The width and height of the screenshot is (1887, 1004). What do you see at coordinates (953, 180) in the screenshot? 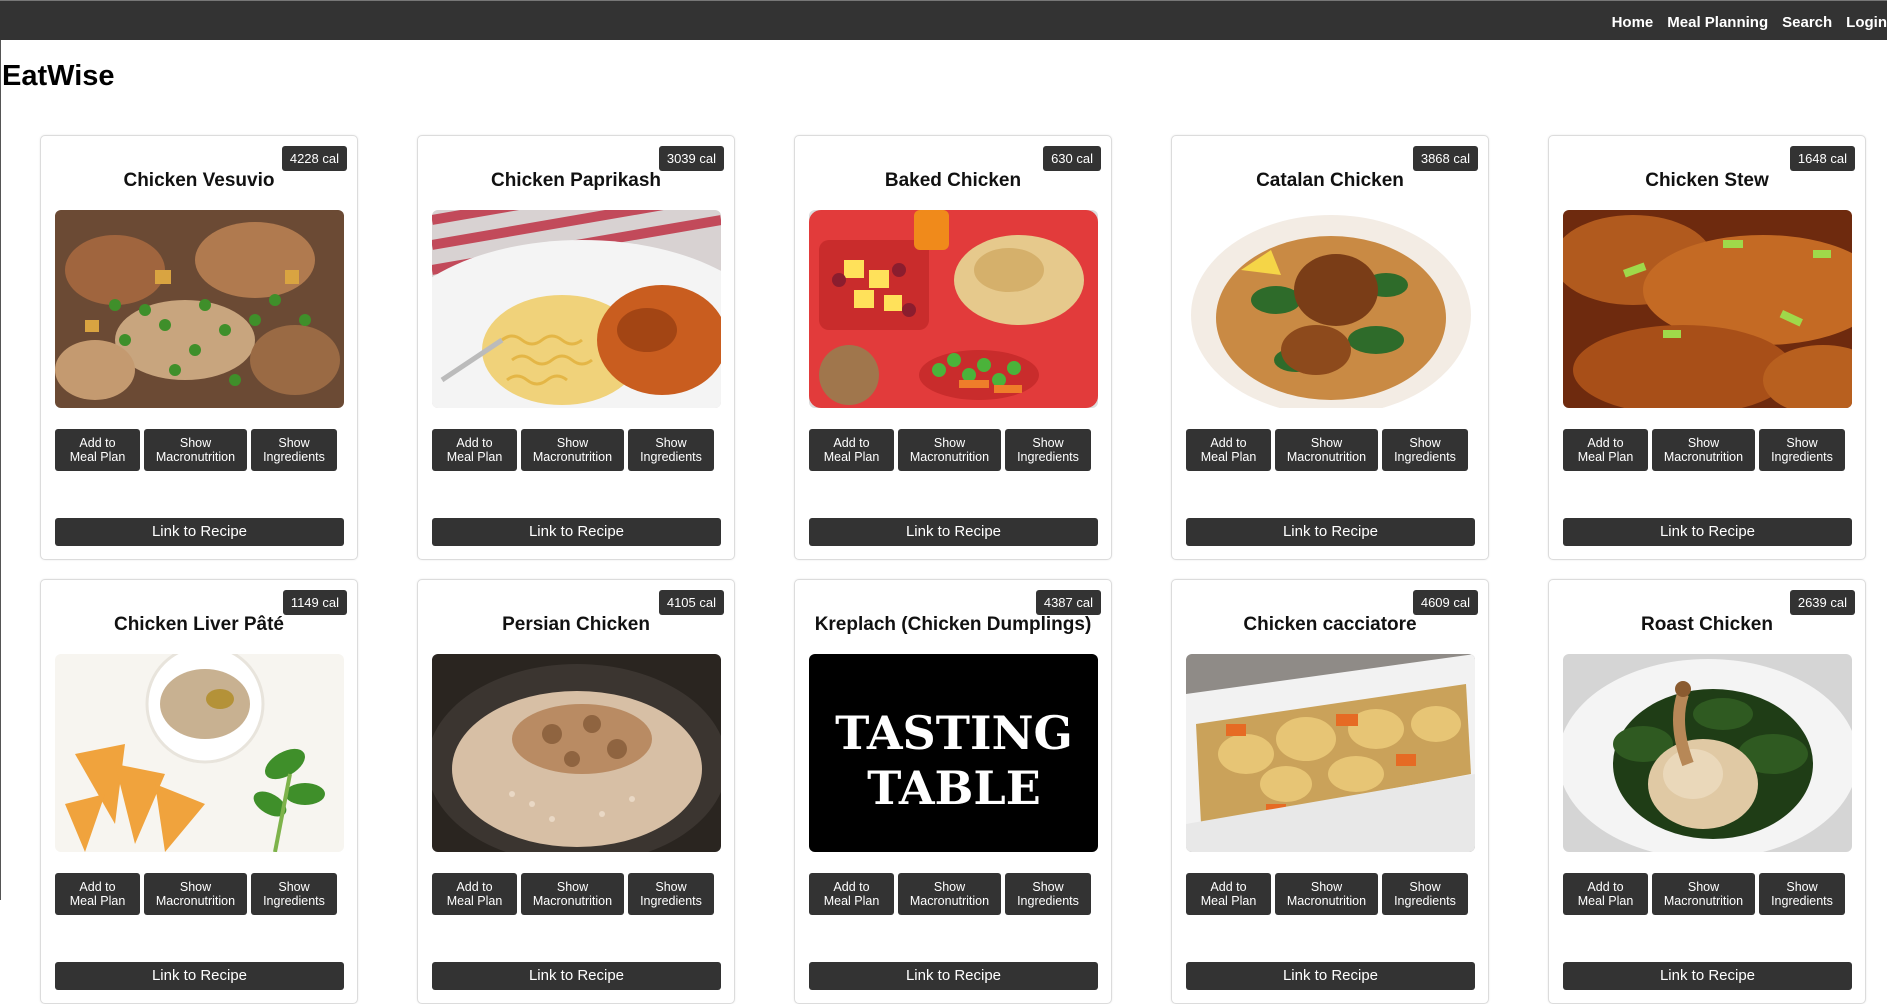
I see `recipe-title: Baked Chicken` at bounding box center [953, 180].